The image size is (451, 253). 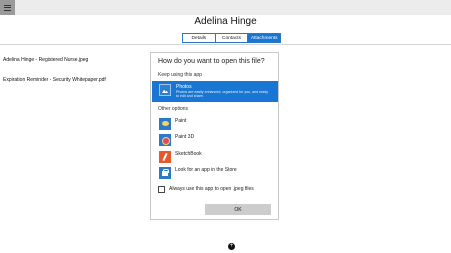 I want to click on keep-using-label: Keep using this app, so click(x=180, y=75).